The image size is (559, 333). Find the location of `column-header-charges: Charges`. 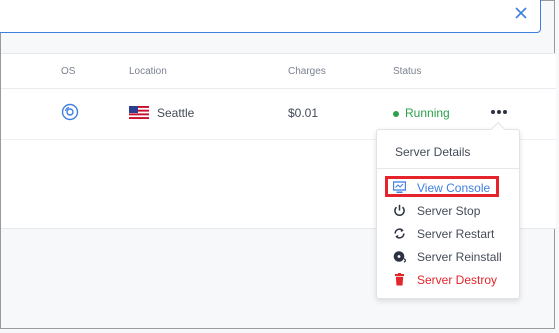

column-header-charges: Charges is located at coordinates (307, 71).